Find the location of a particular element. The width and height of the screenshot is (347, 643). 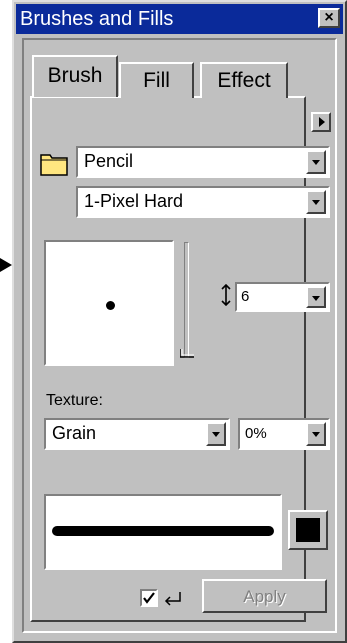

brush-size-value: 6 is located at coordinates (245, 296).